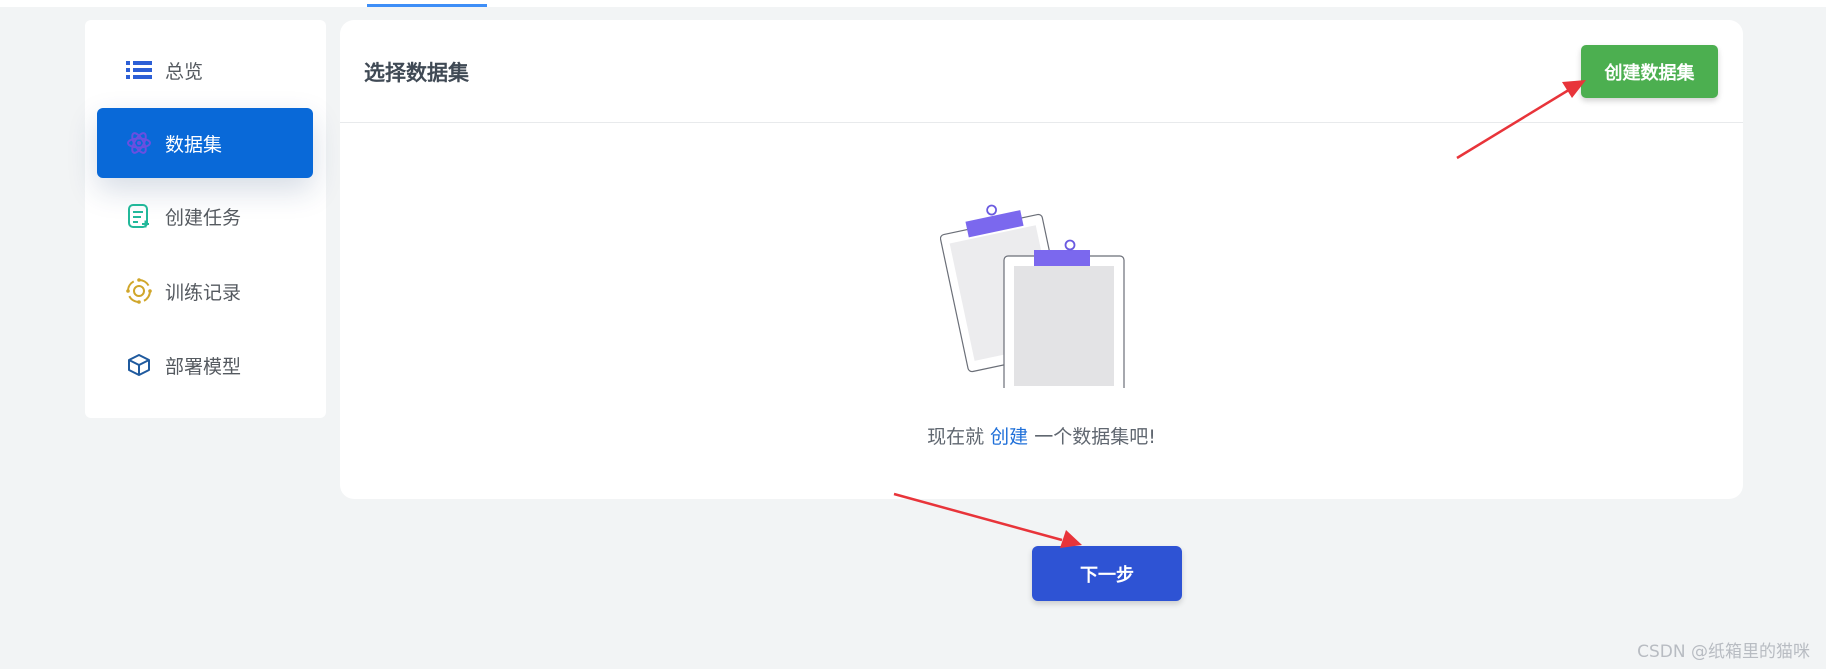 The height and width of the screenshot is (669, 1826). I want to click on arrow-to-next-button, so click(987, 520).